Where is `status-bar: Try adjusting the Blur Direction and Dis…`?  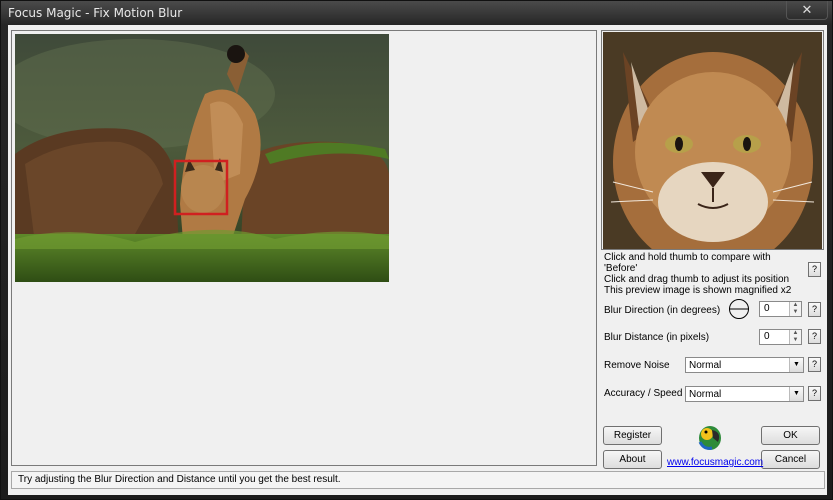 status-bar: Try adjusting the Blur Direction and Dis… is located at coordinates (418, 480).